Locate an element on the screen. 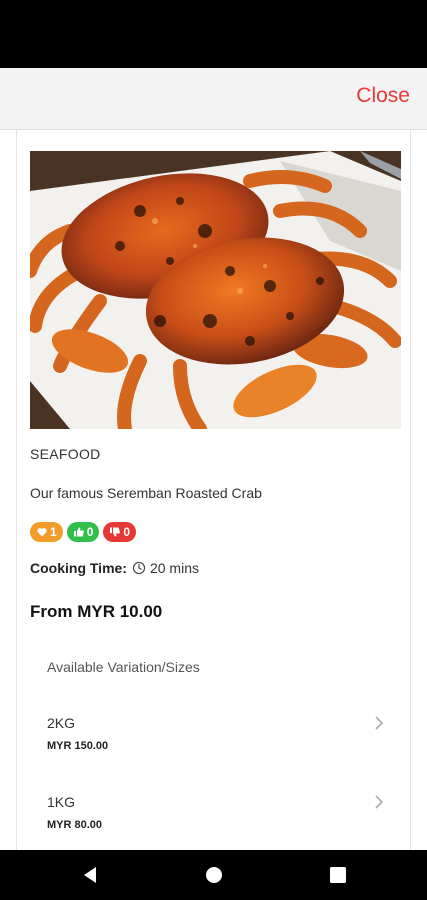  love-count: 1 is located at coordinates (53, 532).